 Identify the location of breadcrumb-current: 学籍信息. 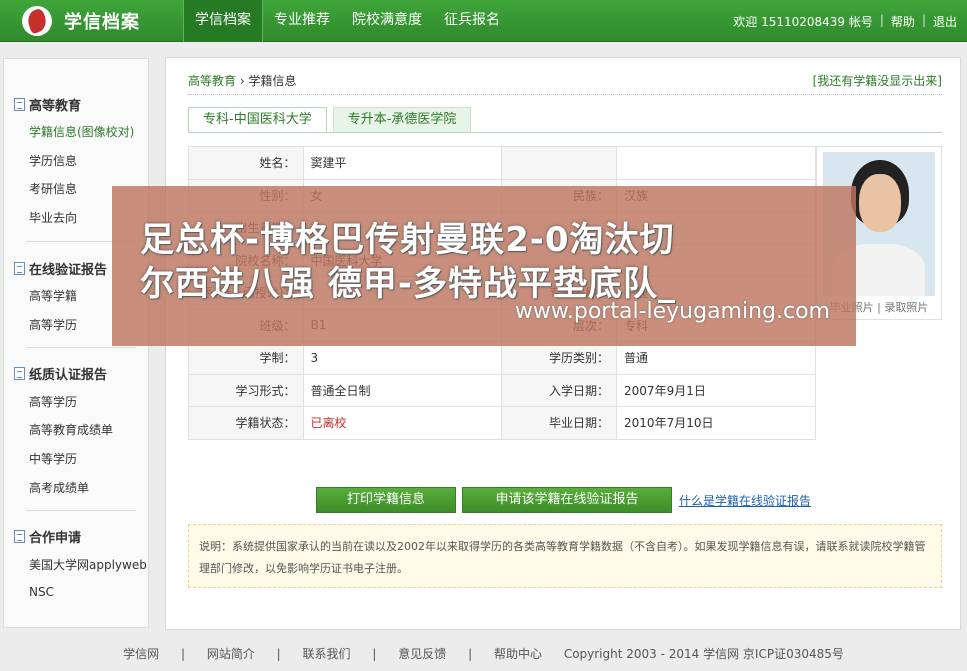
(272, 81).